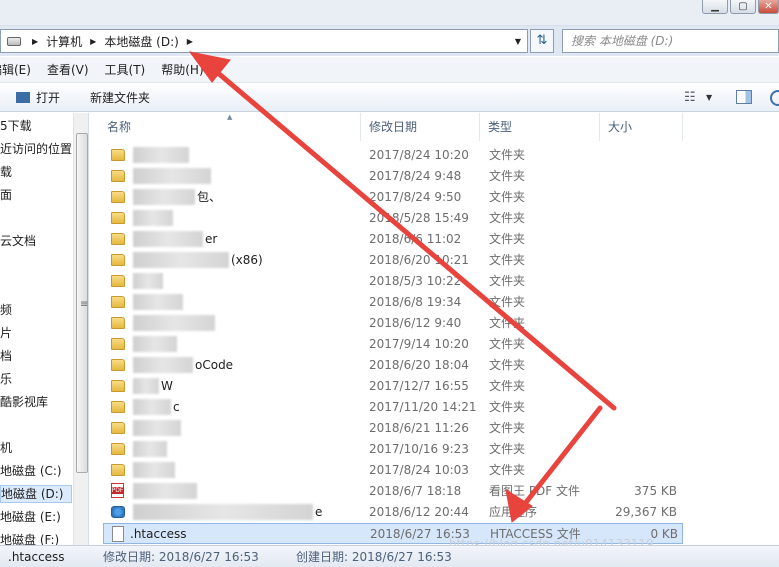 The width and height of the screenshot is (779, 567). I want to click on file-row: 2018/6/21 11:26 文件夹, so click(393, 428).